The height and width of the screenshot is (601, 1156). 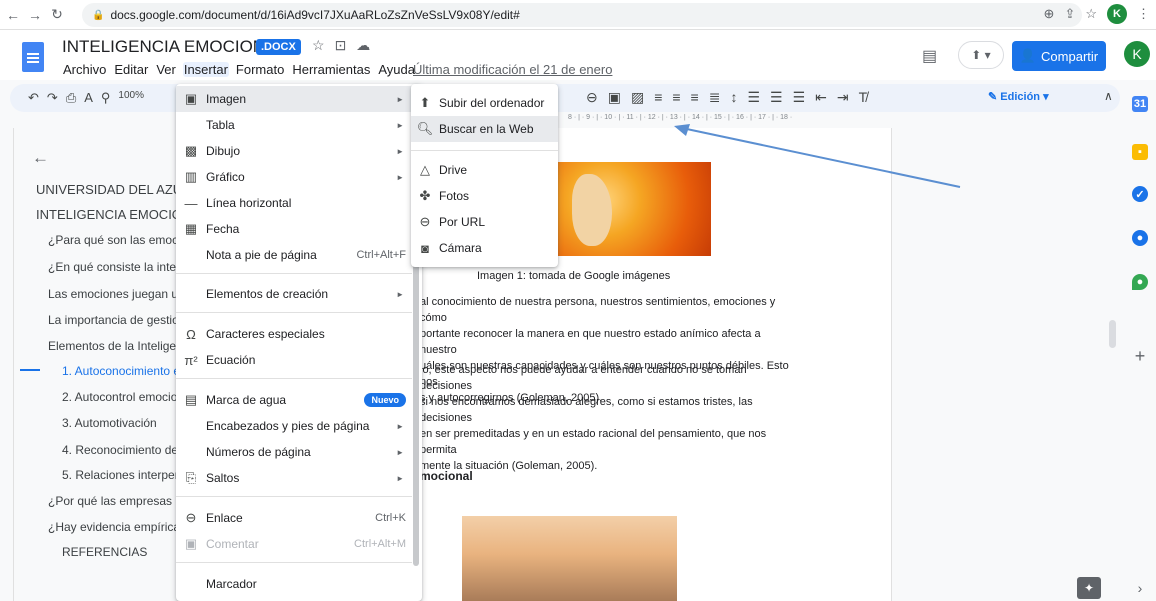 What do you see at coordinates (363, 45) in the screenshot?
I see `cloud-status-icon: ☁` at bounding box center [363, 45].